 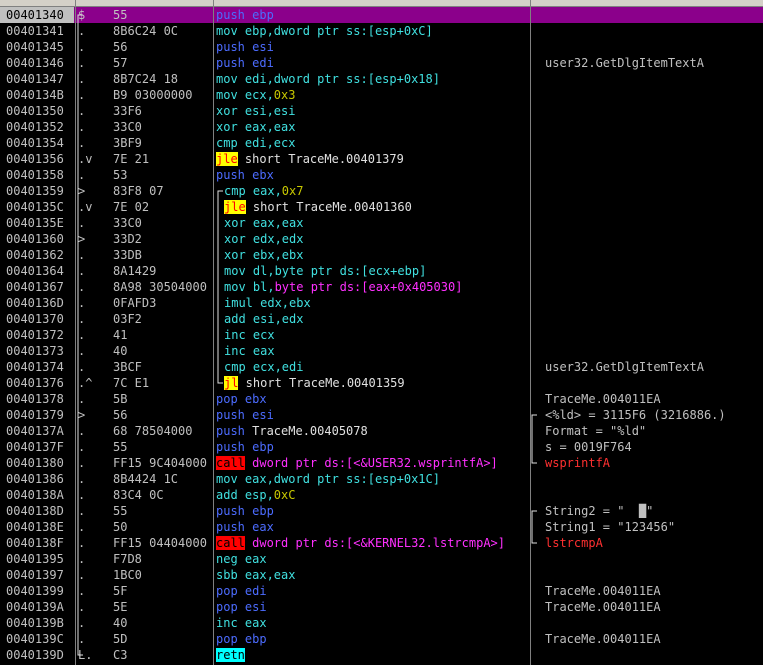 I want to click on code-row: 00401397. 1BC0 sbb eax,eax, so click(x=381, y=575).